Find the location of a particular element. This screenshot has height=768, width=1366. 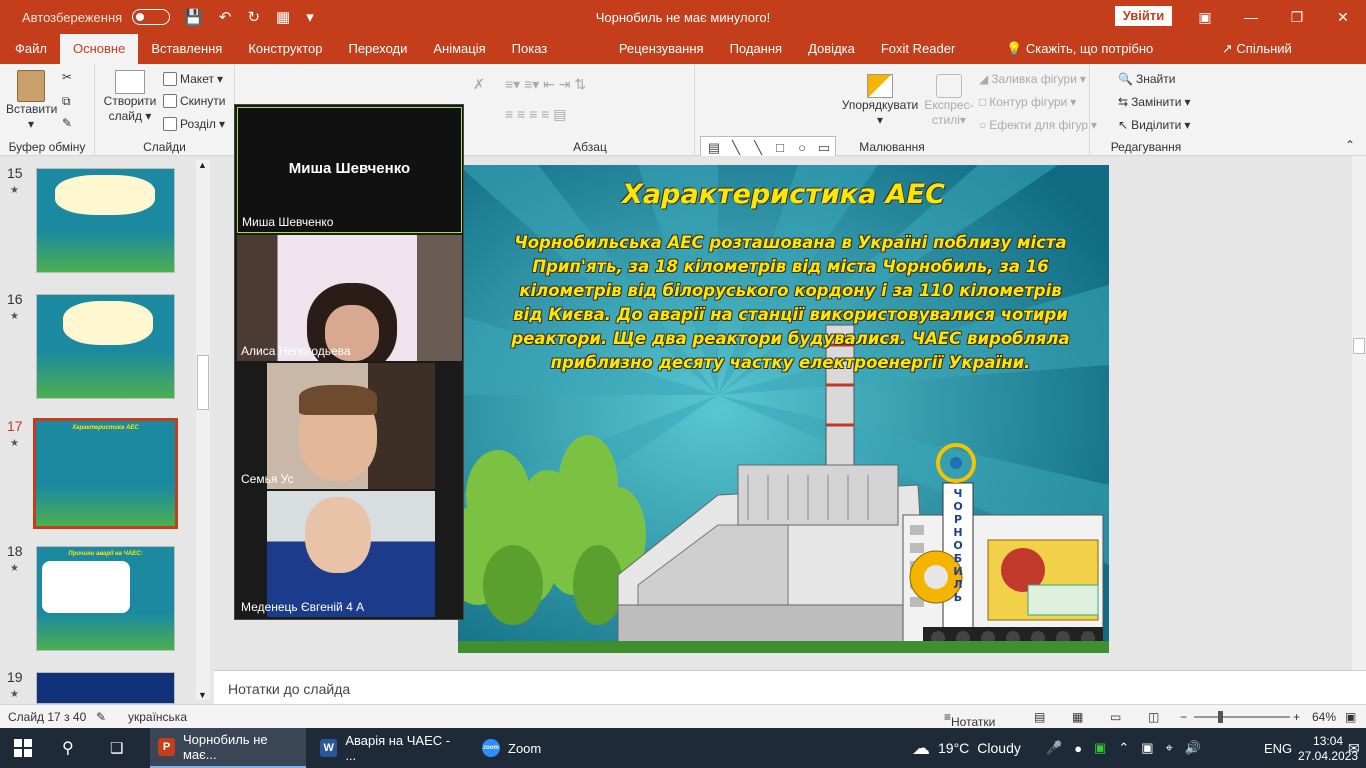

new-slide-button: Створити слайд ▾ is located at coordinates (130, 97).